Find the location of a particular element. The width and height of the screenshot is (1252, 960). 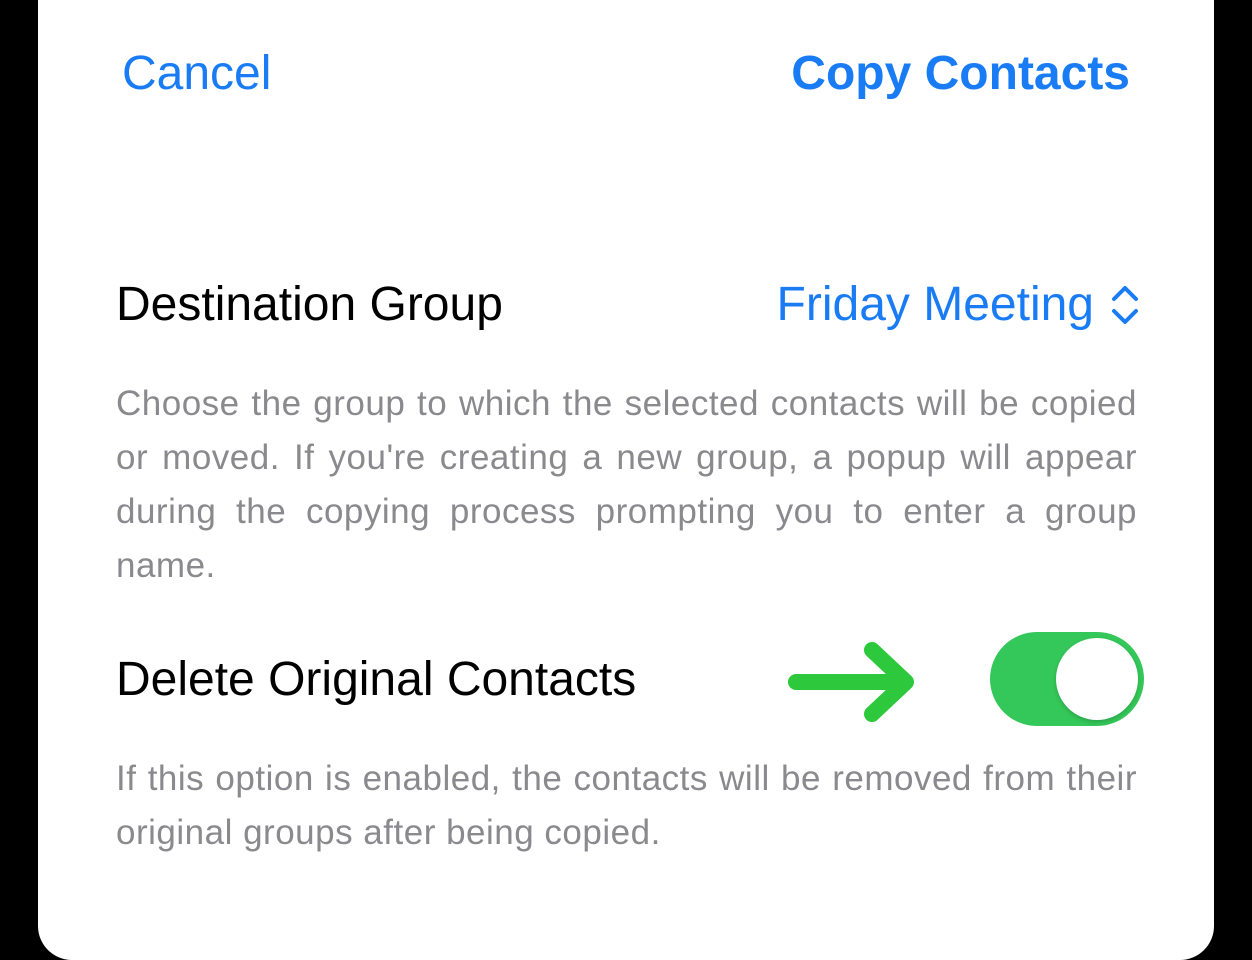

destination-group-picker: Friday Meeting is located at coordinates (958, 305).